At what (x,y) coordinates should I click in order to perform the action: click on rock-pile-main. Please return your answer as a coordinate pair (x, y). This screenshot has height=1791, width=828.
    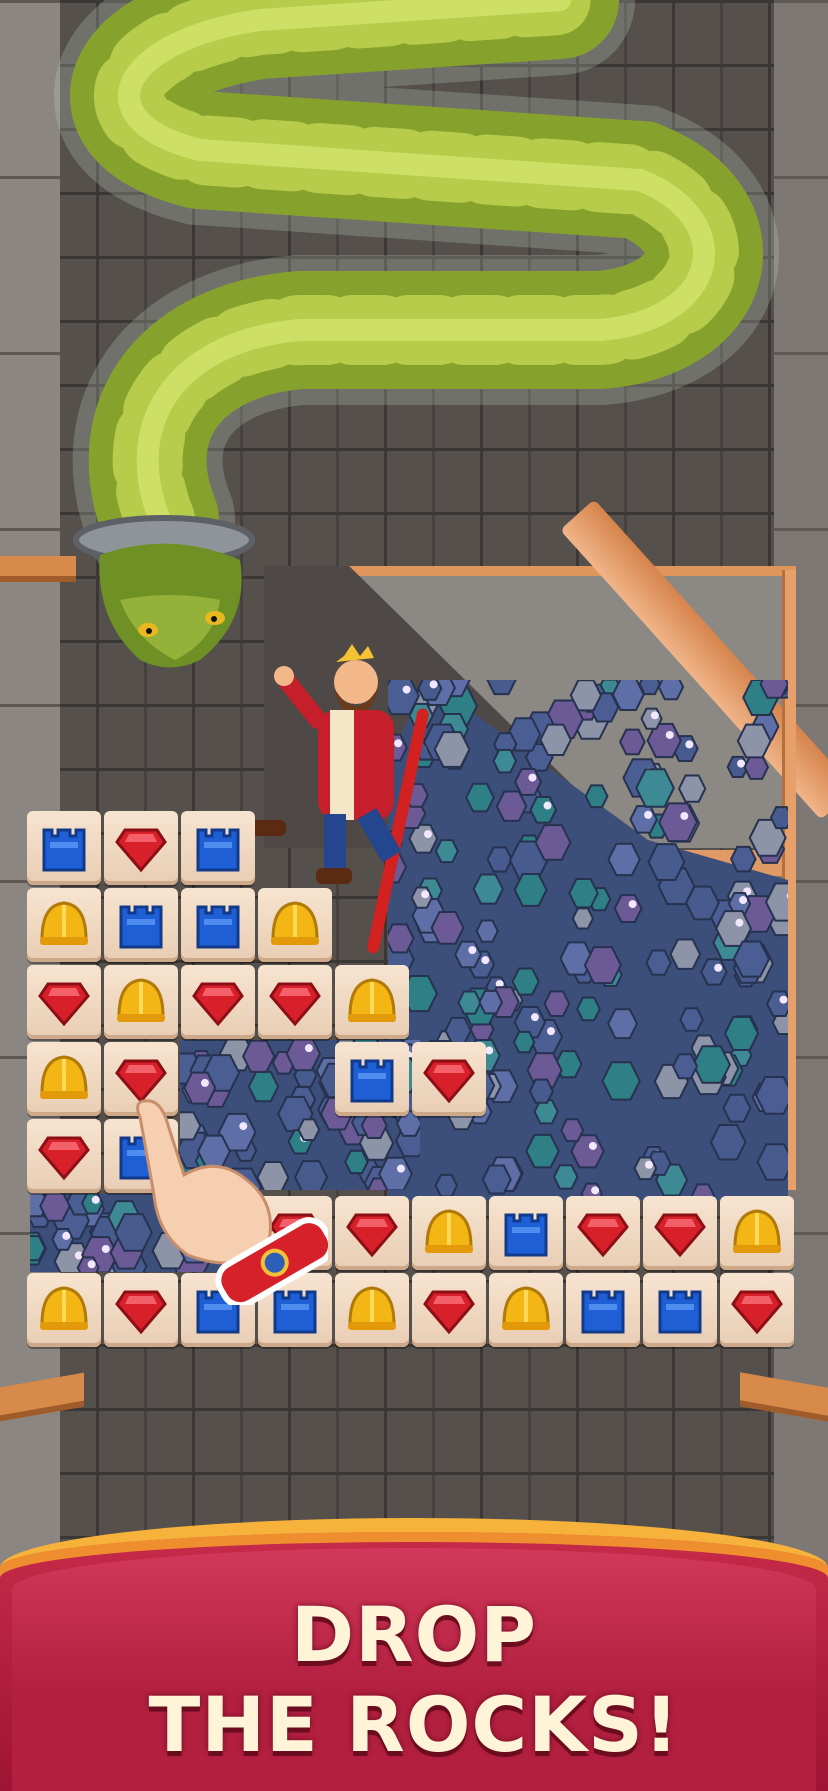
    Looking at the image, I should click on (588, 940).